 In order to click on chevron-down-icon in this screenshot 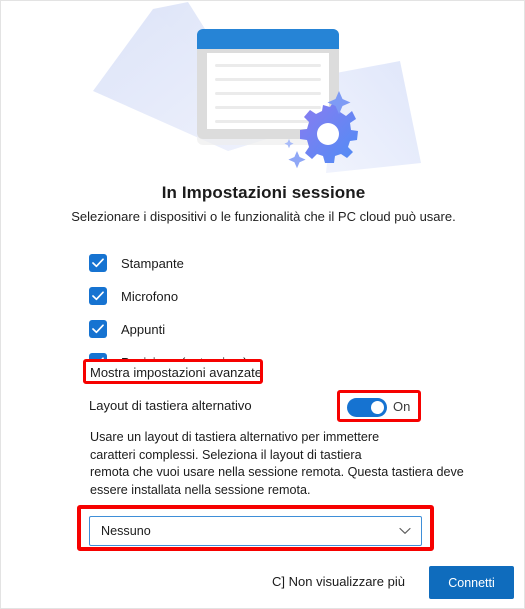, I will do `click(405, 530)`.